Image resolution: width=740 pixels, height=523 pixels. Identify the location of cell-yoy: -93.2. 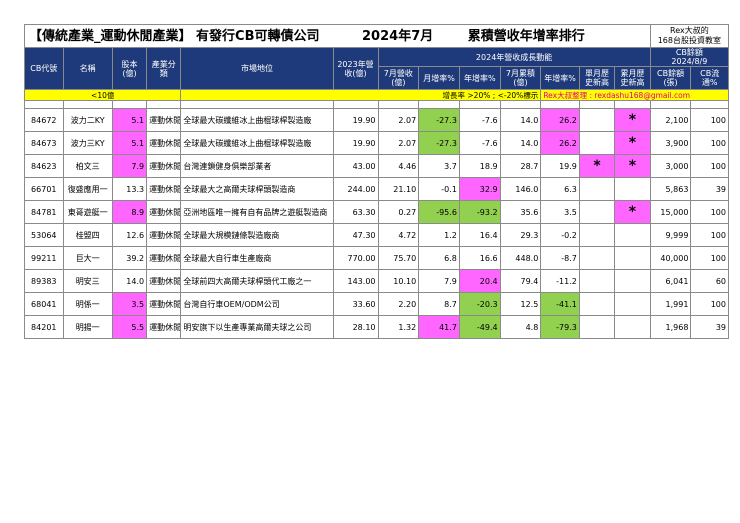
(479, 212).